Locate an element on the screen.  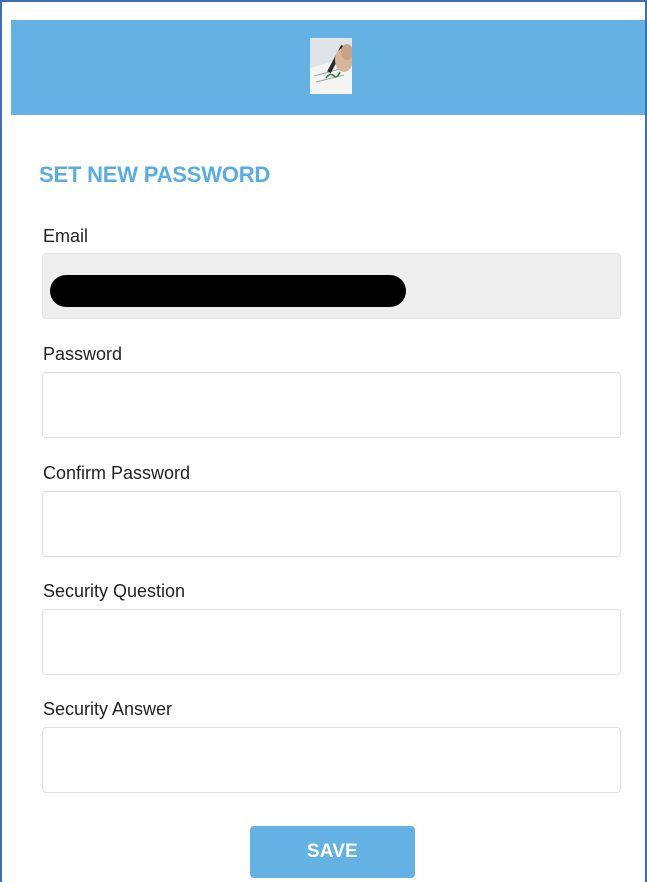
confirm-password-label: Confirm Password is located at coordinates (117, 473).